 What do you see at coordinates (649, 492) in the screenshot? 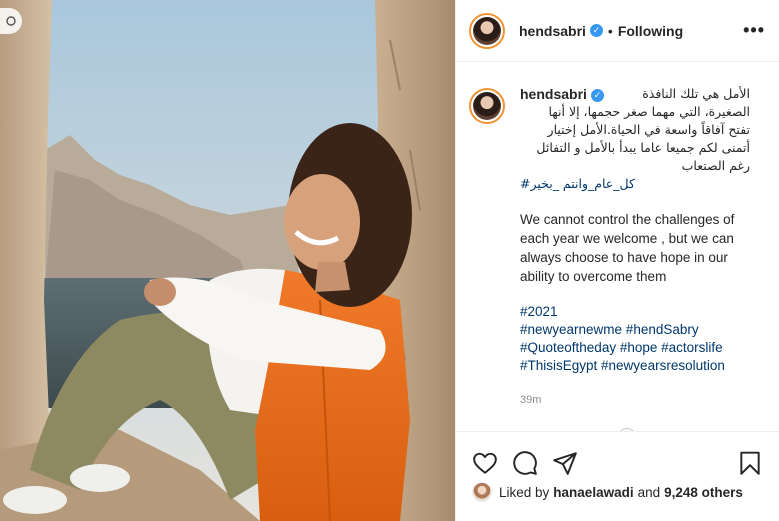
I see `liked-by-and: and` at bounding box center [649, 492].